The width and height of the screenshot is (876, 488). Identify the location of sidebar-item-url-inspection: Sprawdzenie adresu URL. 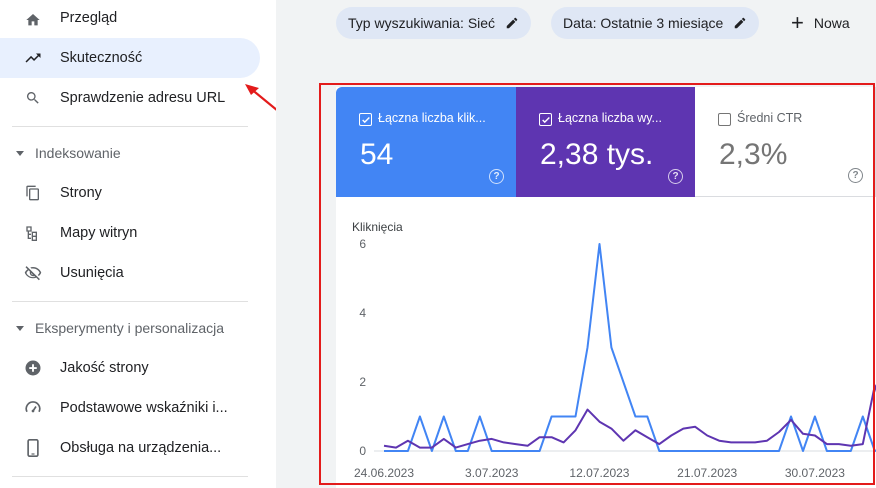
(130, 98).